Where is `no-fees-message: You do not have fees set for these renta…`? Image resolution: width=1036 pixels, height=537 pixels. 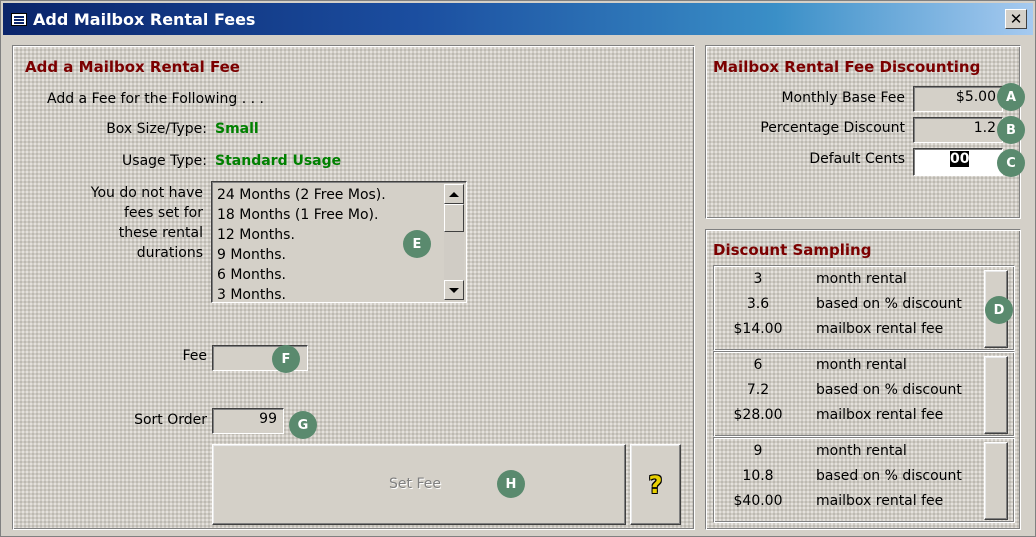
no-fees-message: You do not have fees set for these renta… is located at coordinates (127, 223).